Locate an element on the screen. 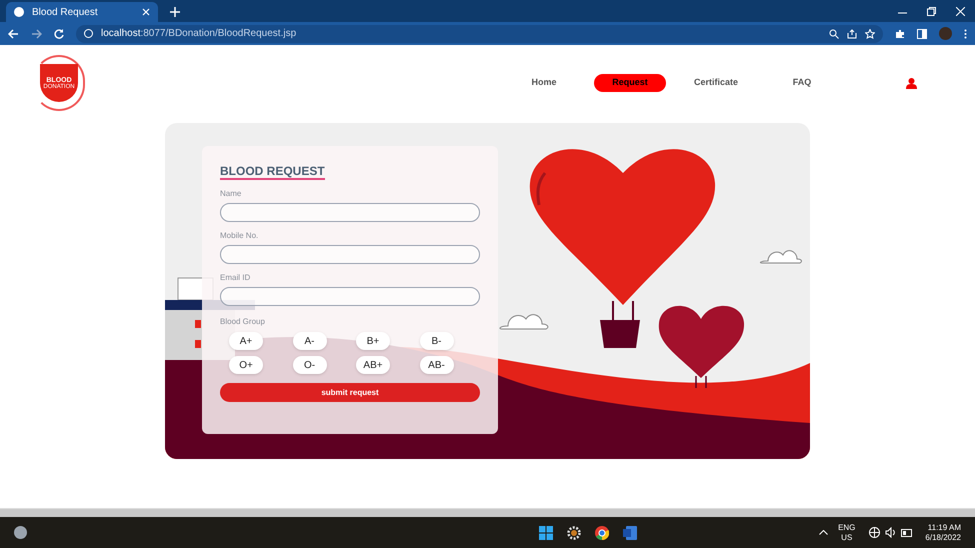 This screenshot has width=975, height=548. volume-icon is located at coordinates (890, 532).